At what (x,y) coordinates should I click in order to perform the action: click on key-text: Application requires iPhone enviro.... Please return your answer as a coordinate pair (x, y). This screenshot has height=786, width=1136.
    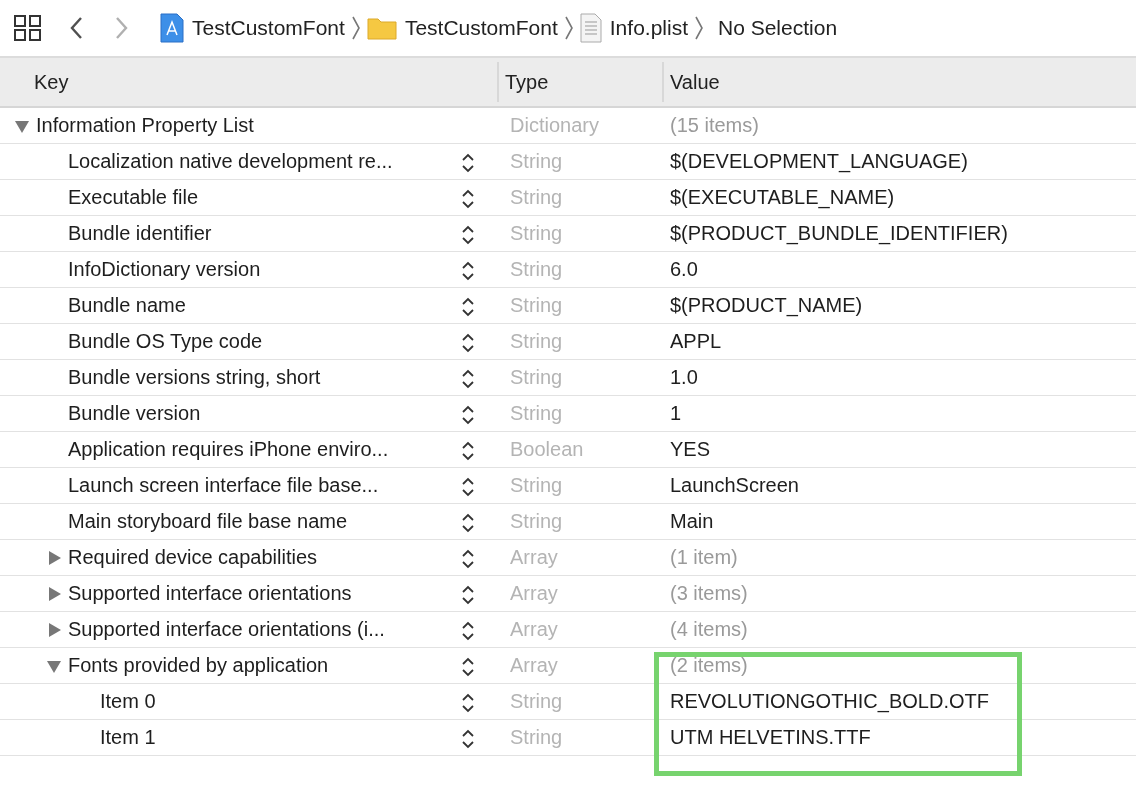
    Looking at the image, I should click on (228, 449).